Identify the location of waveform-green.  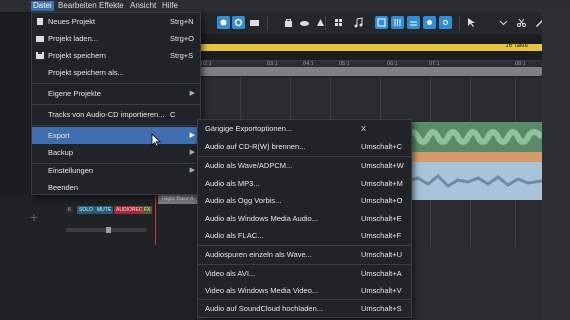
(475, 137).